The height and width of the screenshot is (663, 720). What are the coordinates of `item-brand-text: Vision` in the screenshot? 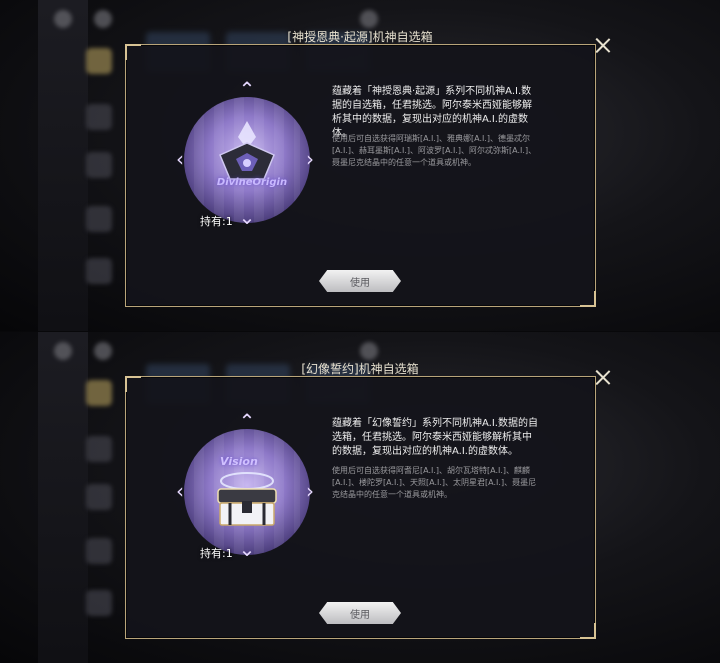 It's located at (239, 461).